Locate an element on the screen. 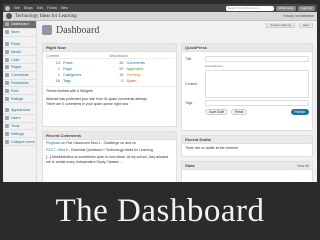 Image resolution: width=320 pixels, height=240 pixels. sidebar-item-ratings: Ratings is located at coordinates (19, 99).